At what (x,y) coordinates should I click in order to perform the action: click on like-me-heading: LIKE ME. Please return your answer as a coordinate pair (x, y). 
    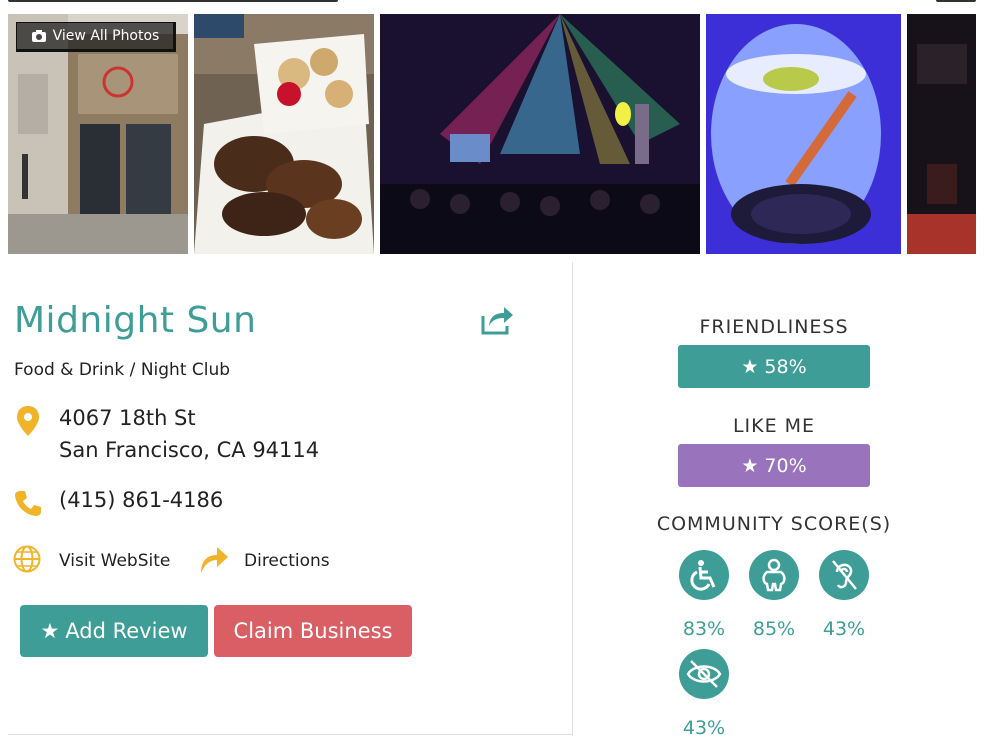
    Looking at the image, I should click on (774, 426).